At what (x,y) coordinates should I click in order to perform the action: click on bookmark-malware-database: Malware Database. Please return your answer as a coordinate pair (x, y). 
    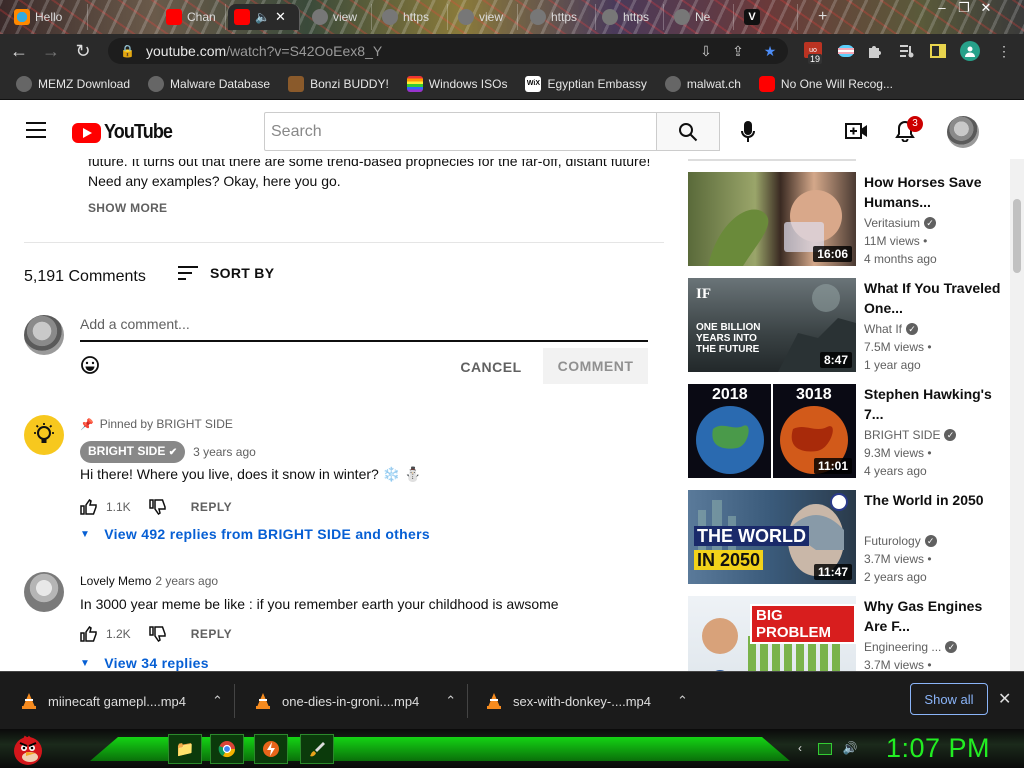
    Looking at the image, I should click on (209, 83).